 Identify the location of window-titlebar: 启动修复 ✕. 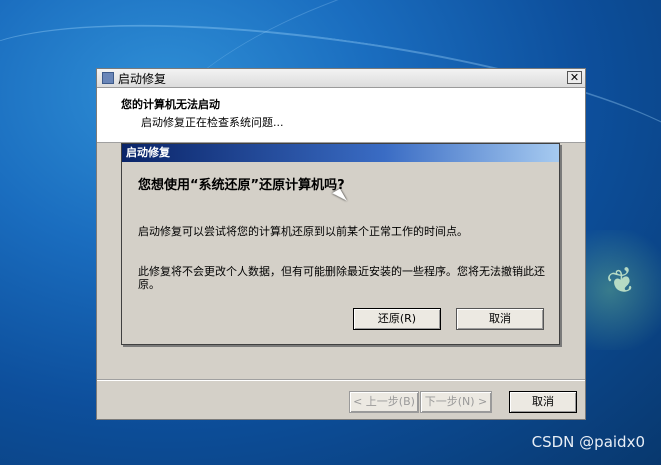
(341, 78).